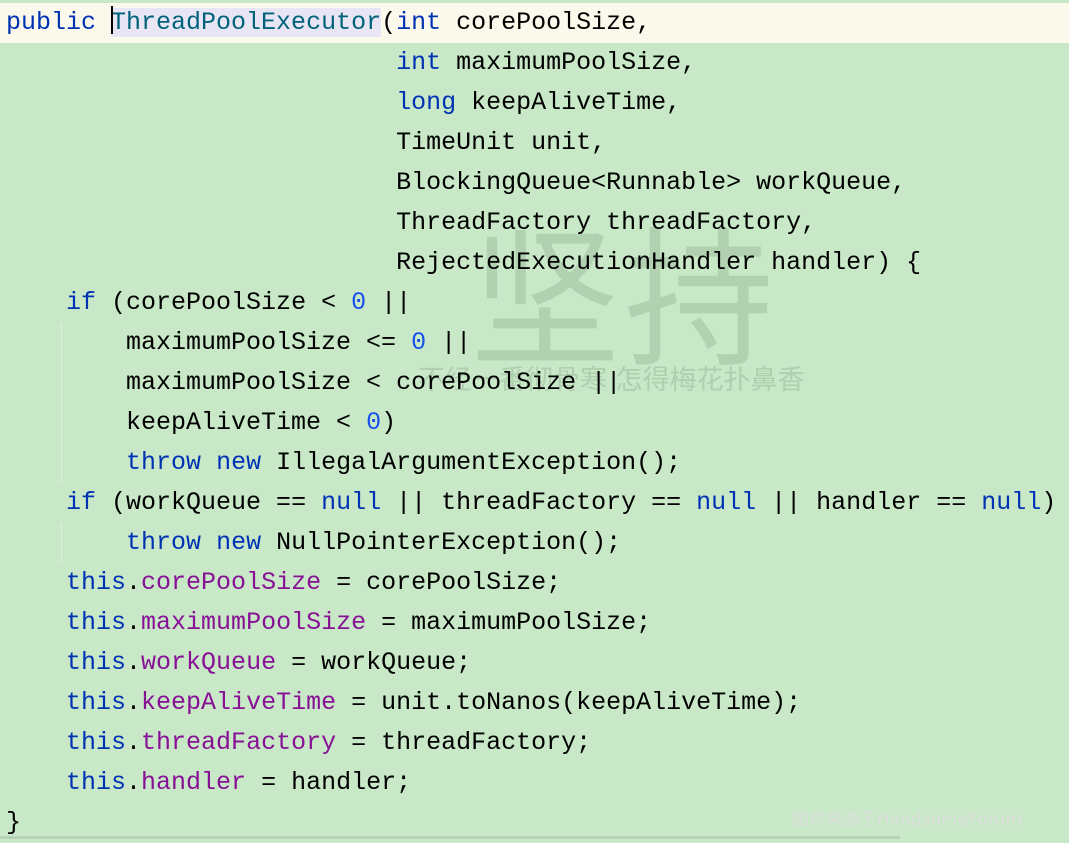 The height and width of the screenshot is (843, 1069). I want to click on code-token: = workQueue;, so click(374, 662).